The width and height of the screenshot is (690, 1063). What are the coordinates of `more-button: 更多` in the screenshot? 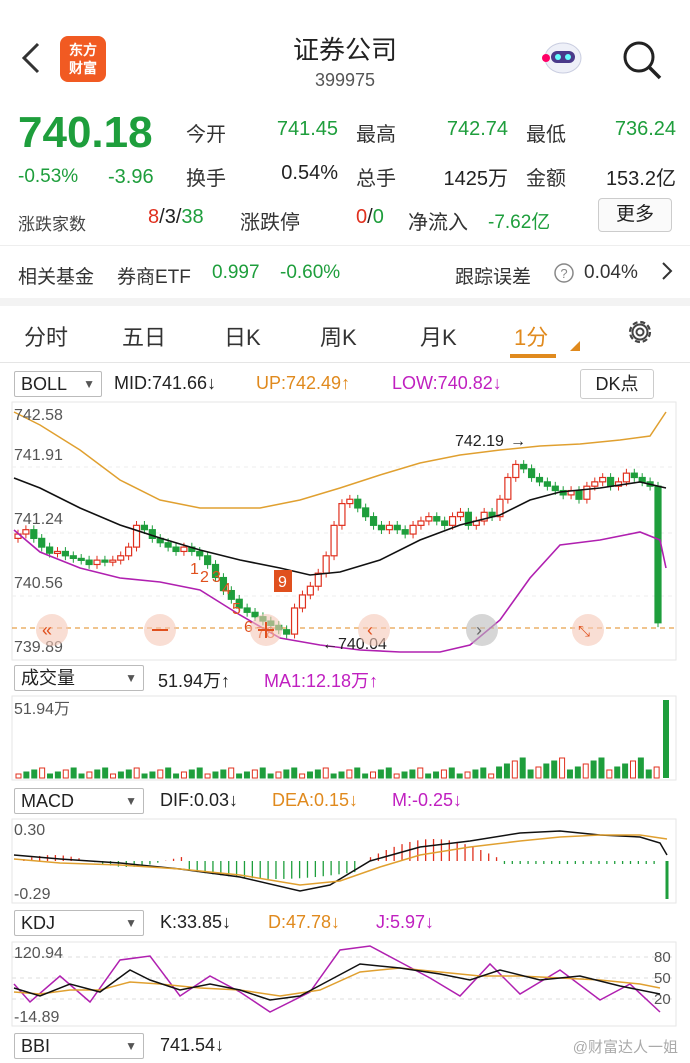 It's located at (635, 215).